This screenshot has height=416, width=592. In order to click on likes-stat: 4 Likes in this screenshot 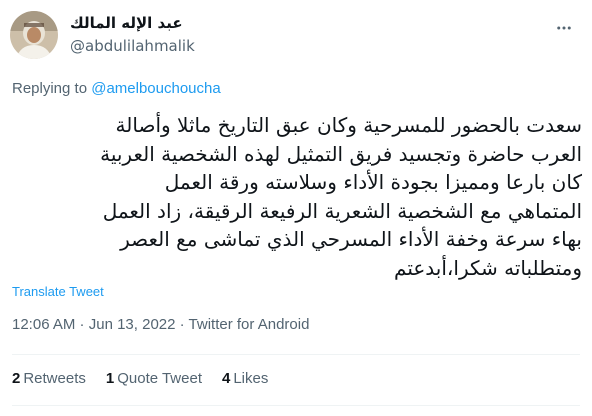, I will do `click(245, 378)`.